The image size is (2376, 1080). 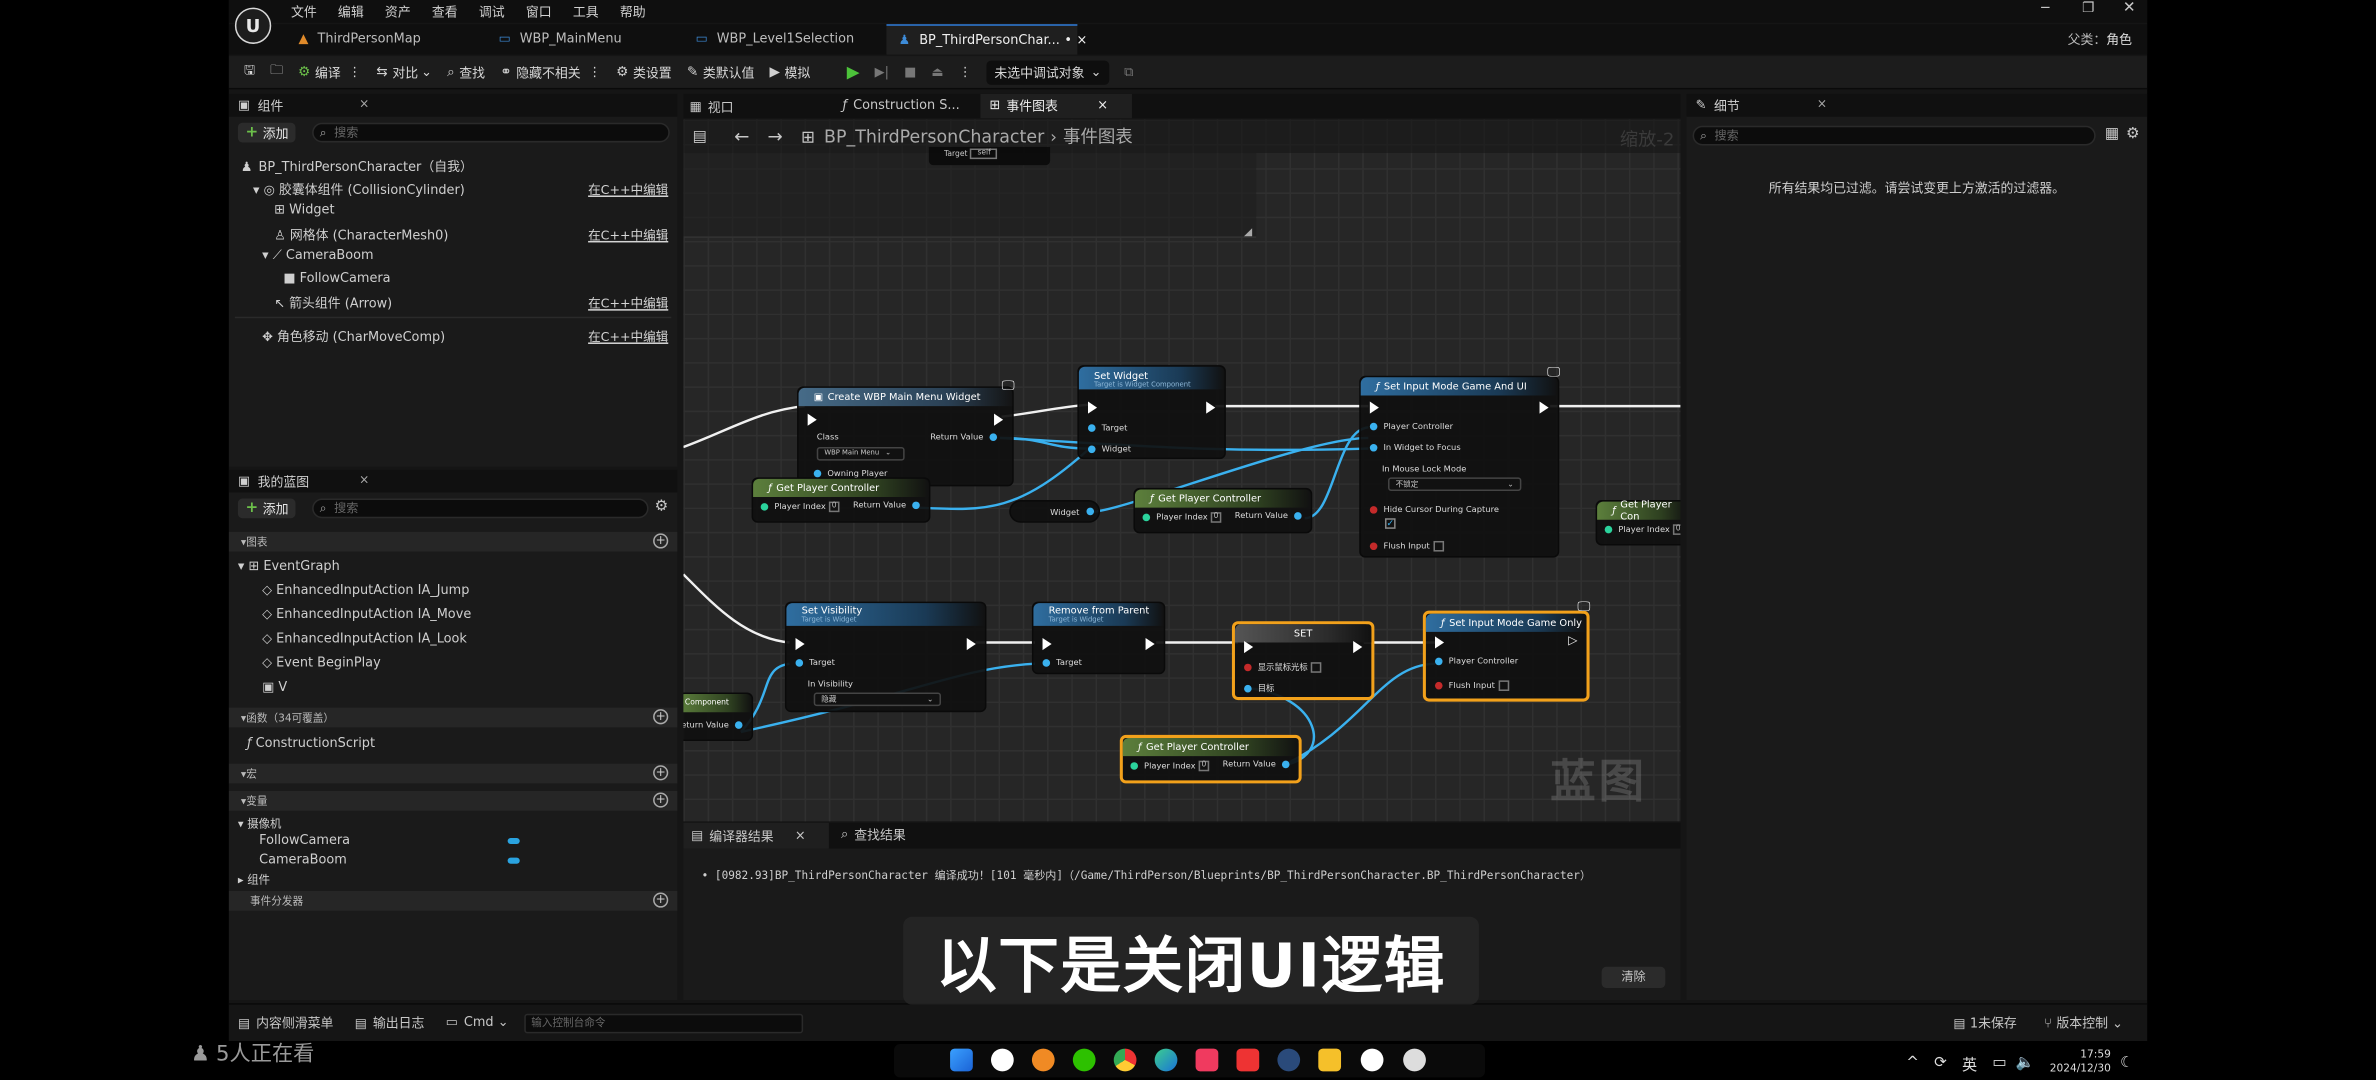 What do you see at coordinates (253, 25) in the screenshot?
I see `unreal-logo-icon: U` at bounding box center [253, 25].